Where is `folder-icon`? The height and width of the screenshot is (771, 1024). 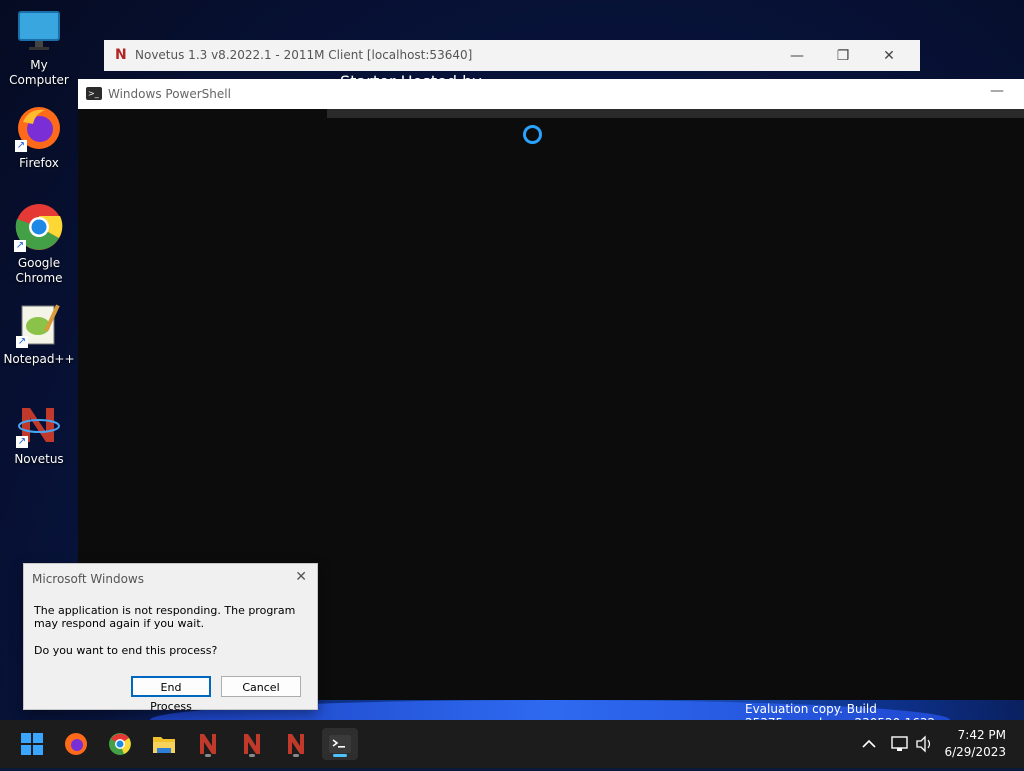
folder-icon is located at coordinates (164, 745).